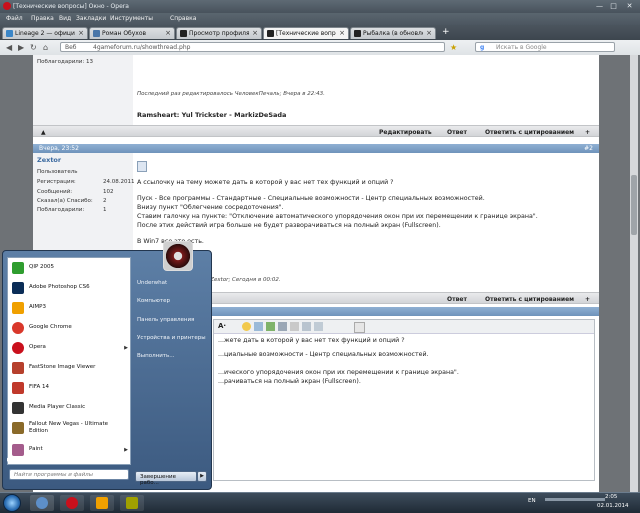 The image size is (640, 513). What do you see at coordinates (71, 47) in the screenshot?
I see `address-label: Веб` at bounding box center [71, 47].